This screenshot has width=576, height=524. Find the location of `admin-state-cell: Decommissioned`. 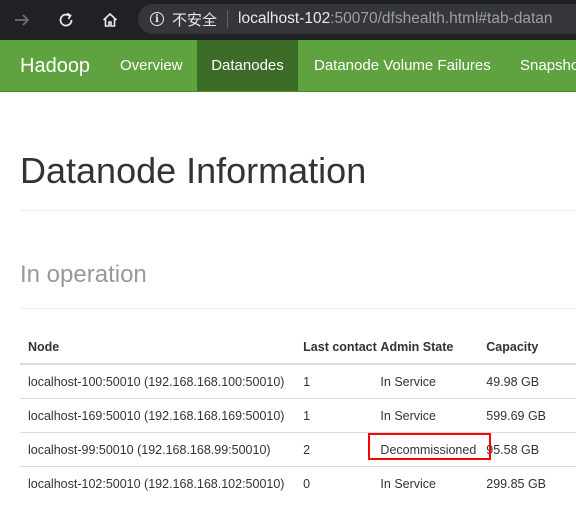

admin-state-cell: Decommissioned is located at coordinates (430, 449).